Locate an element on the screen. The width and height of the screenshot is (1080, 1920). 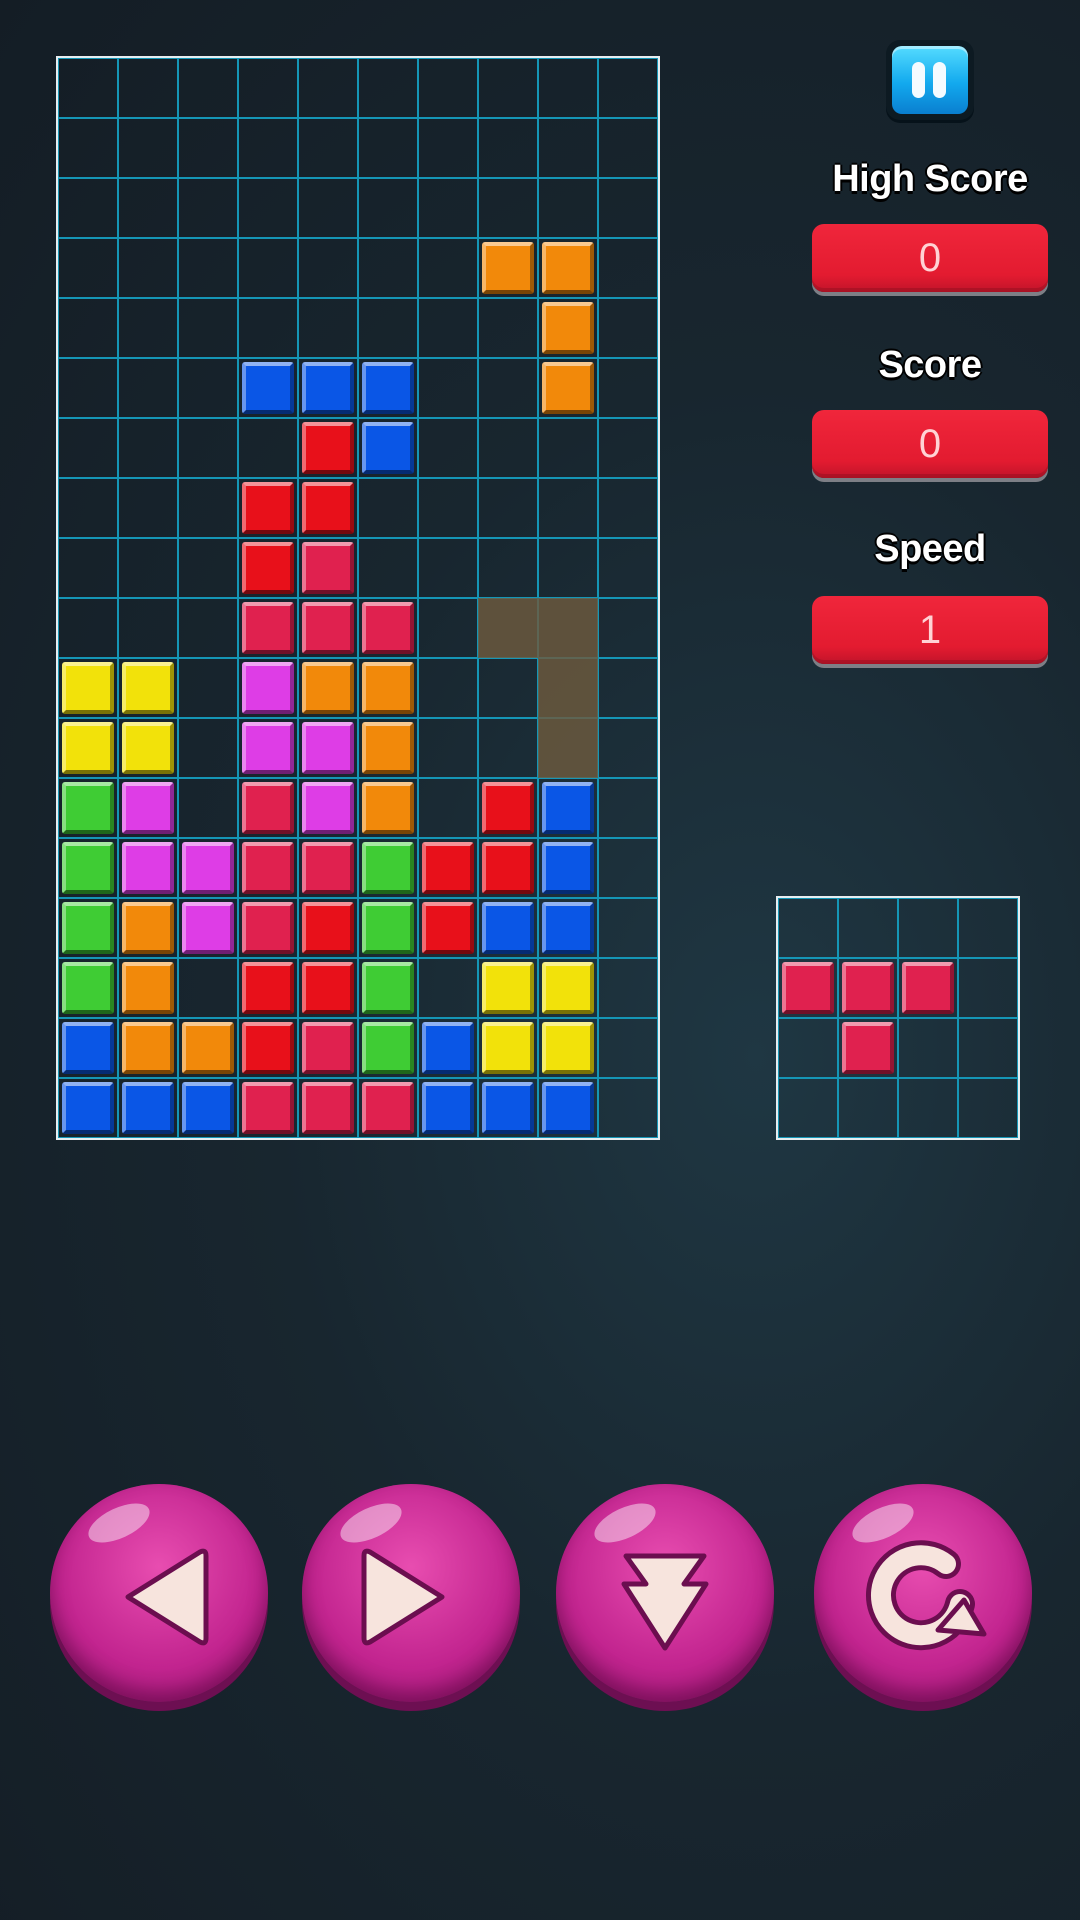
arrow-left-icon is located at coordinates (167, 1597).